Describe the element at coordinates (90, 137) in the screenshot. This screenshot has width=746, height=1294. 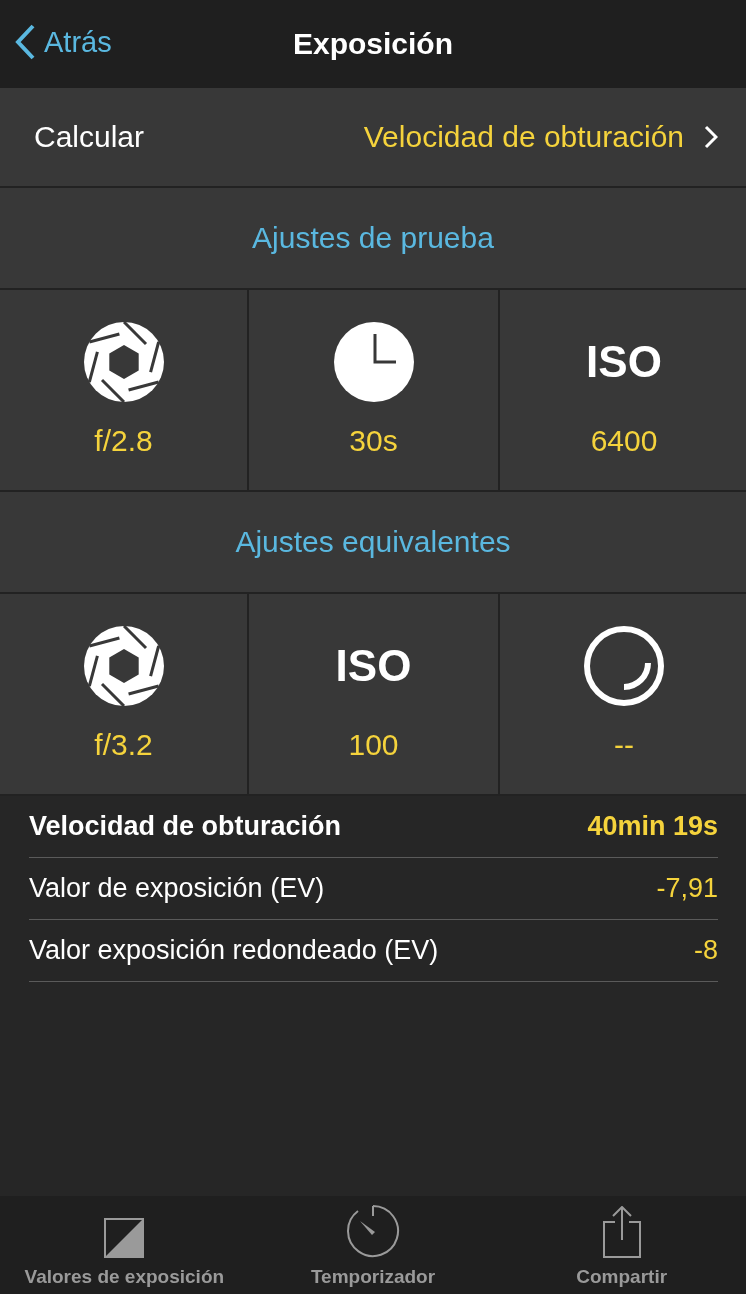
I see `calculate-label: Calcular` at that location.